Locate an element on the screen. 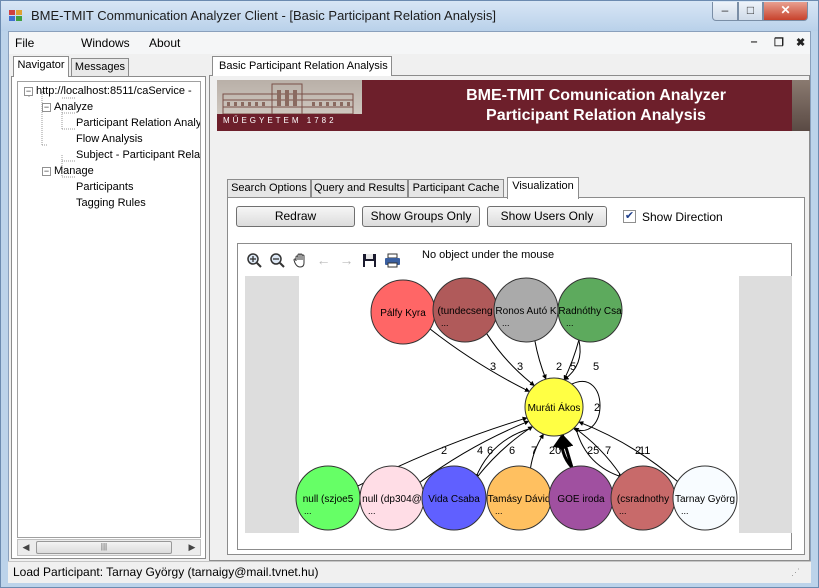 Image resolution: width=819 pixels, height=588 pixels. node-bottom-4-label: GOE iroda is located at coordinates (581, 499).